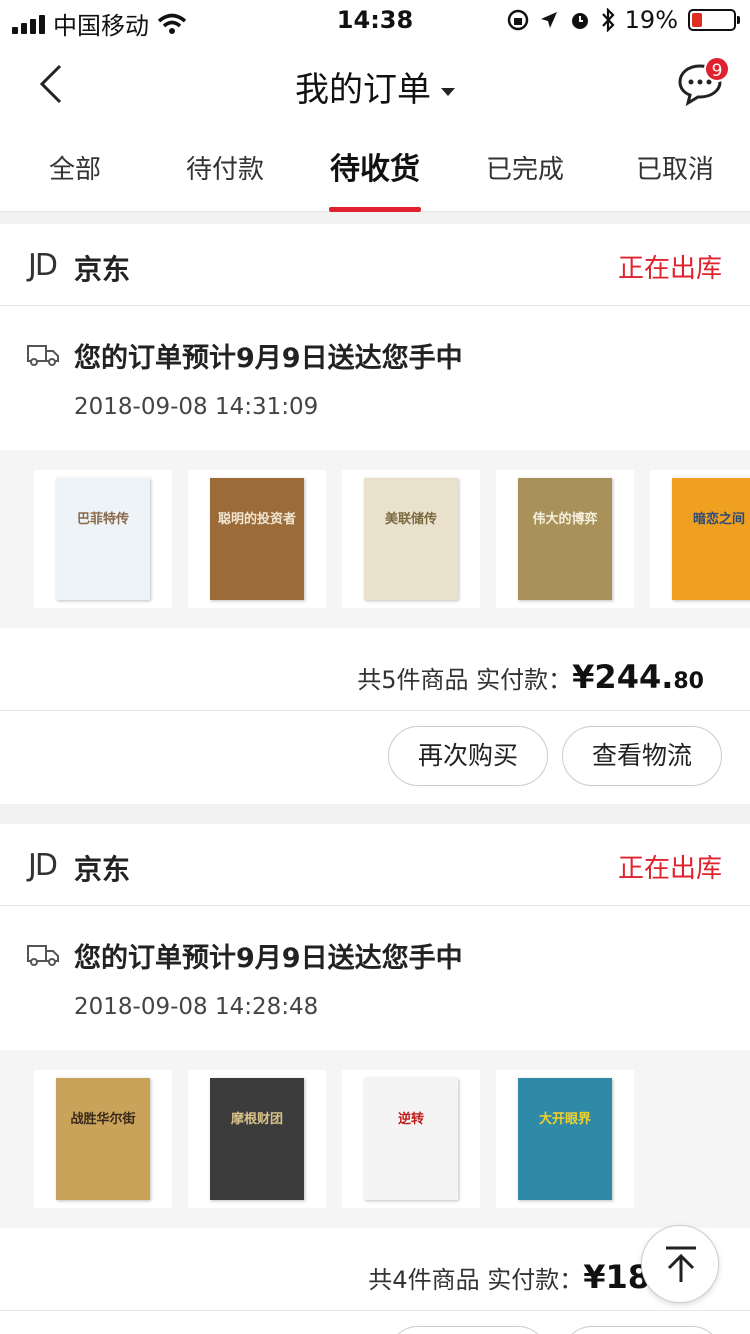 The image size is (750, 1334). What do you see at coordinates (375, 209) in the screenshot?
I see `active-tab-indicator` at bounding box center [375, 209].